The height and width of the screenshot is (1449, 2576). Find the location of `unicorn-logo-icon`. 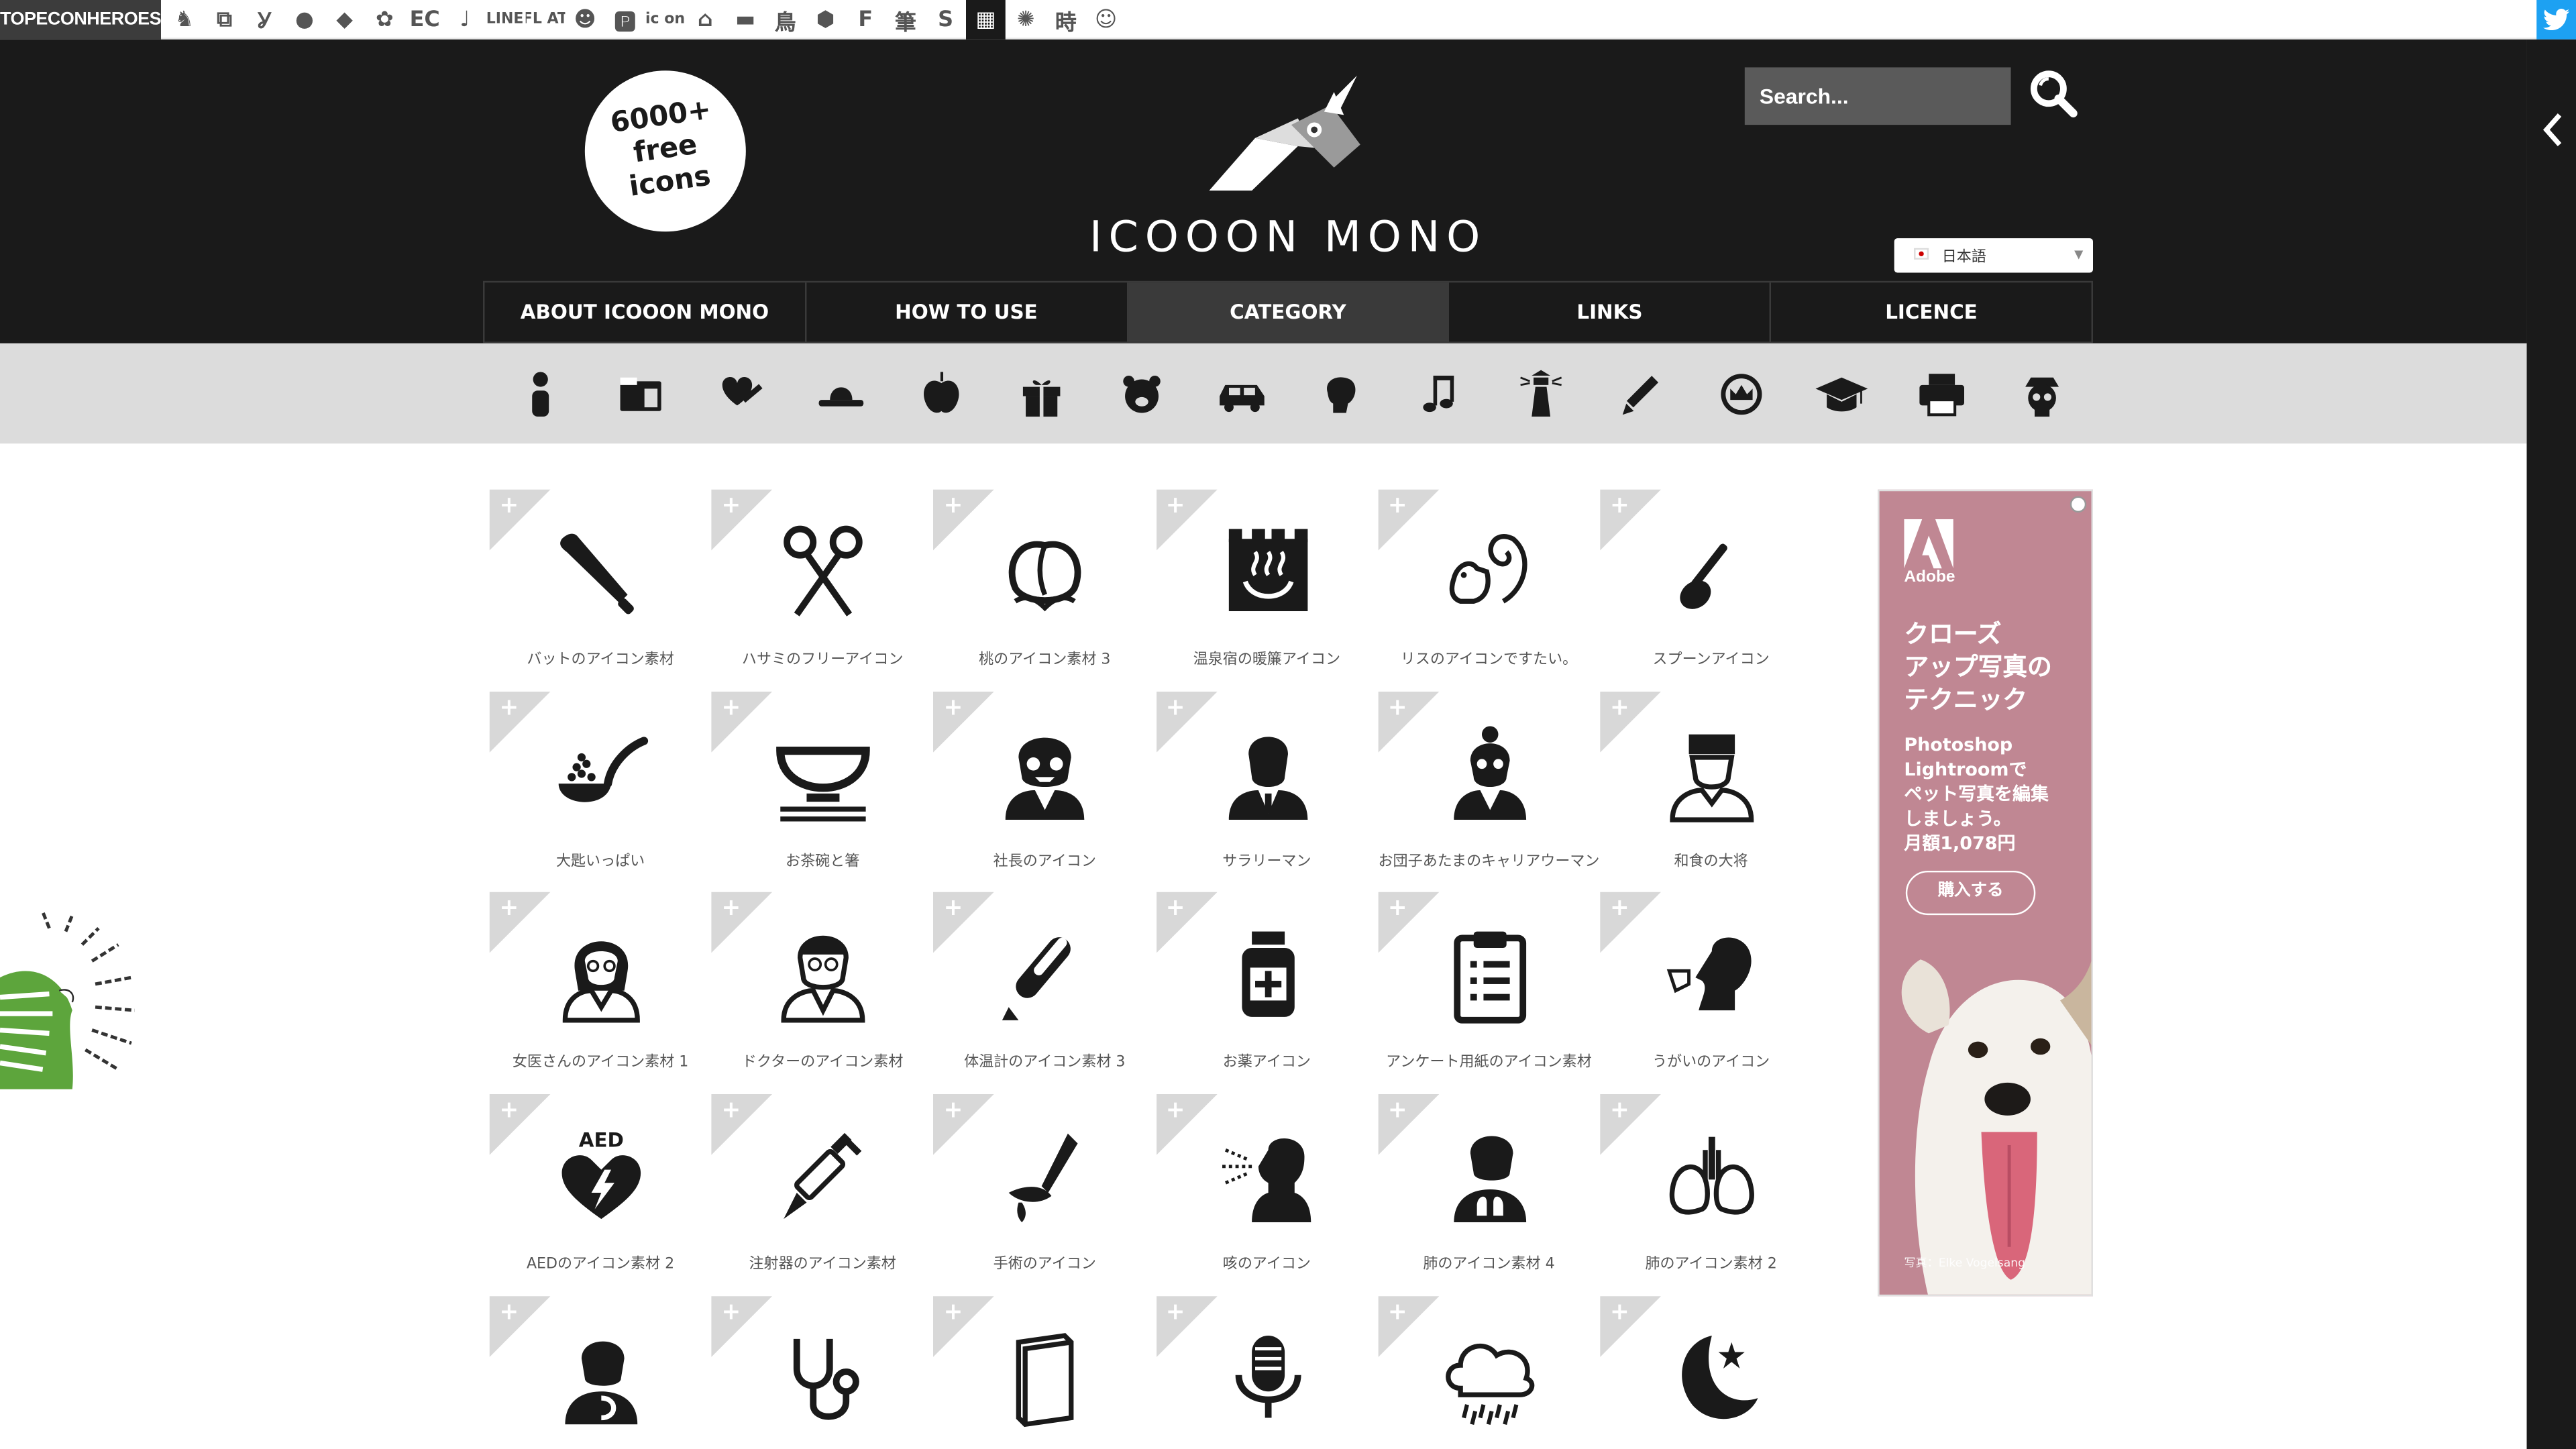

unicorn-logo-icon is located at coordinates (1288, 154).